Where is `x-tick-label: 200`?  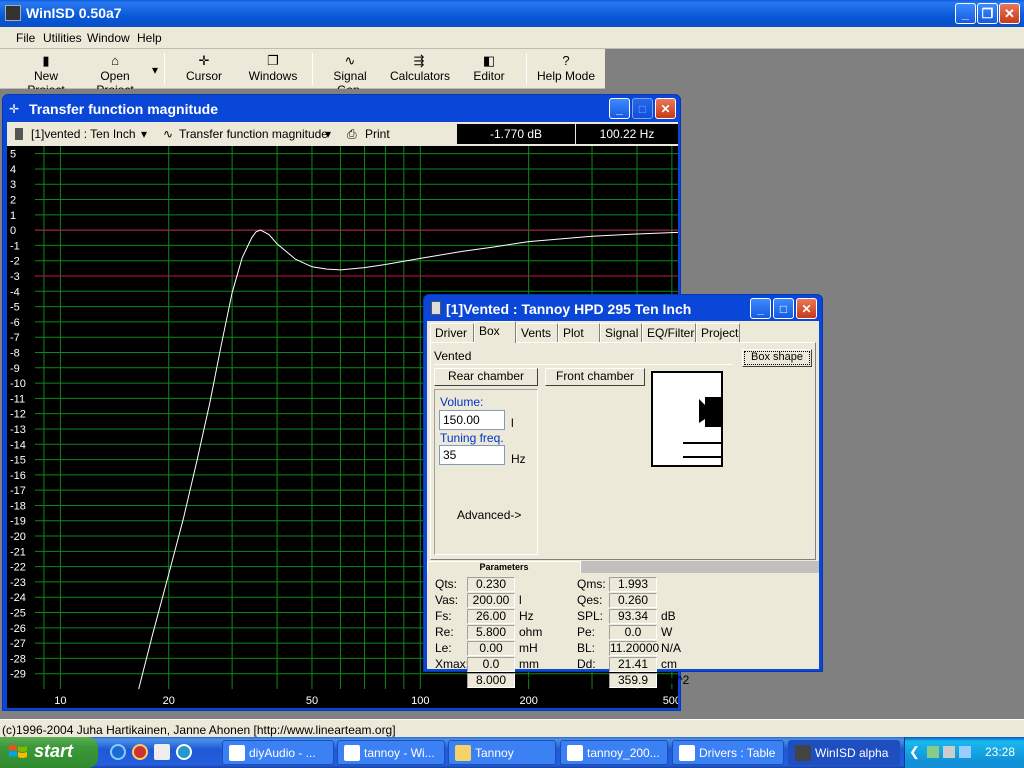 x-tick-label: 200 is located at coordinates (528, 701).